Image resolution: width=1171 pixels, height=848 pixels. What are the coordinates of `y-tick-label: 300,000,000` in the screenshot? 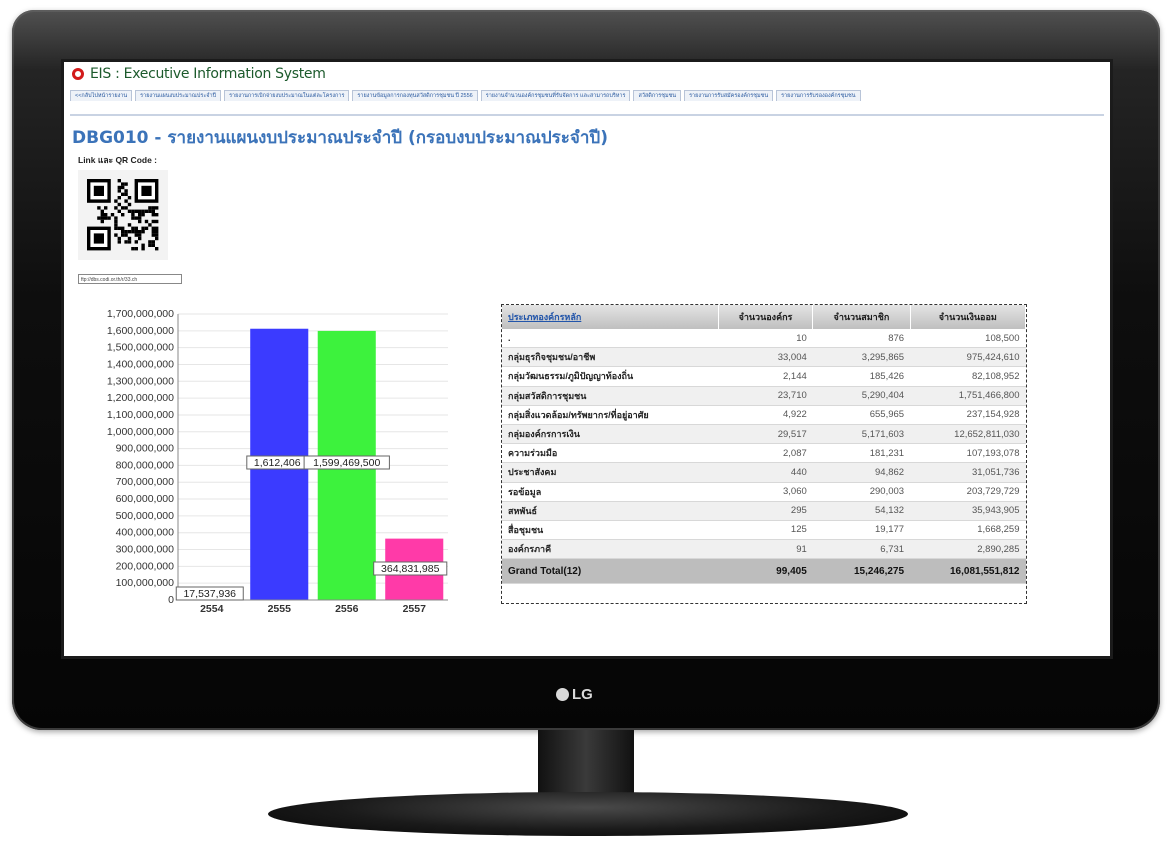 It's located at (145, 550).